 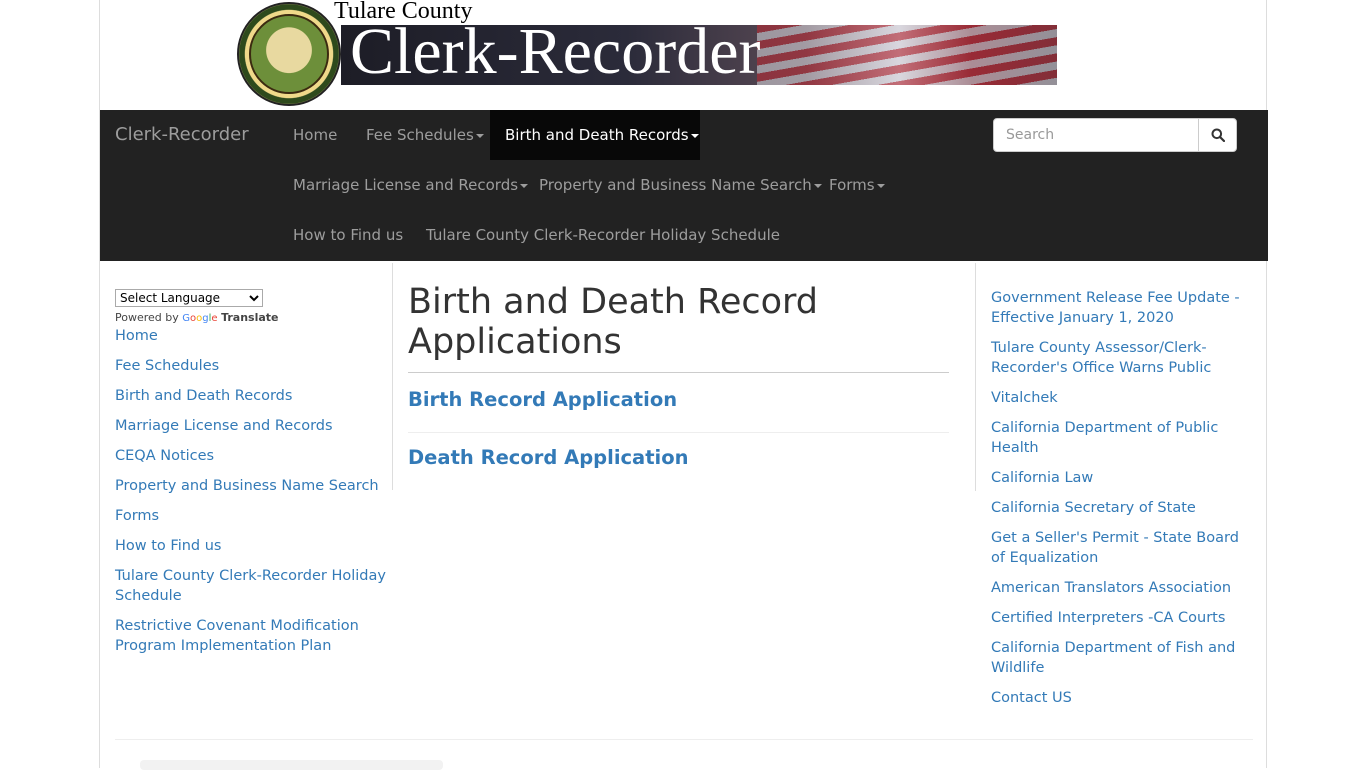 I want to click on nav-item-label: How to Find us, so click(x=348, y=235).